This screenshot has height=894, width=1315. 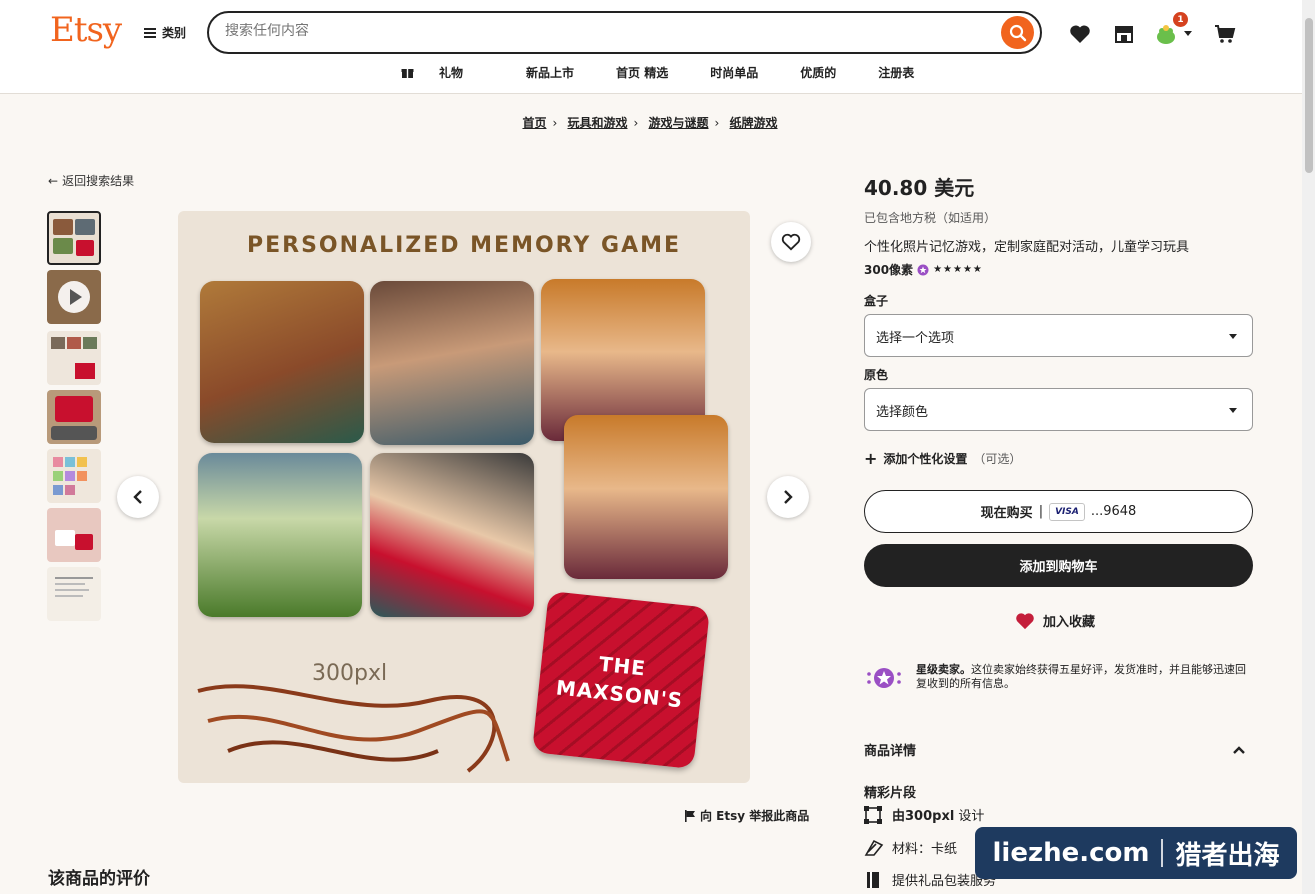 What do you see at coordinates (1180, 19) in the screenshot?
I see `cart-badge: 1` at bounding box center [1180, 19].